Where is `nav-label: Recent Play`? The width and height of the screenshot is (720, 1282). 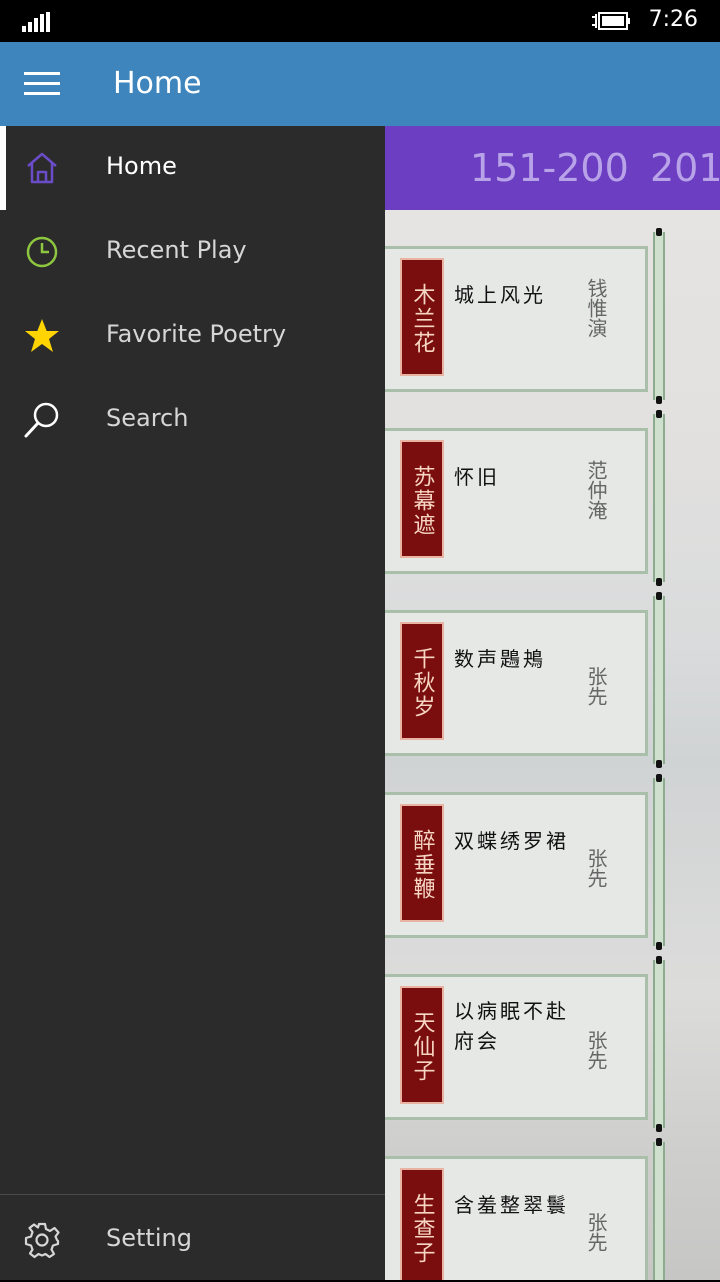 nav-label: Recent Play is located at coordinates (176, 250).